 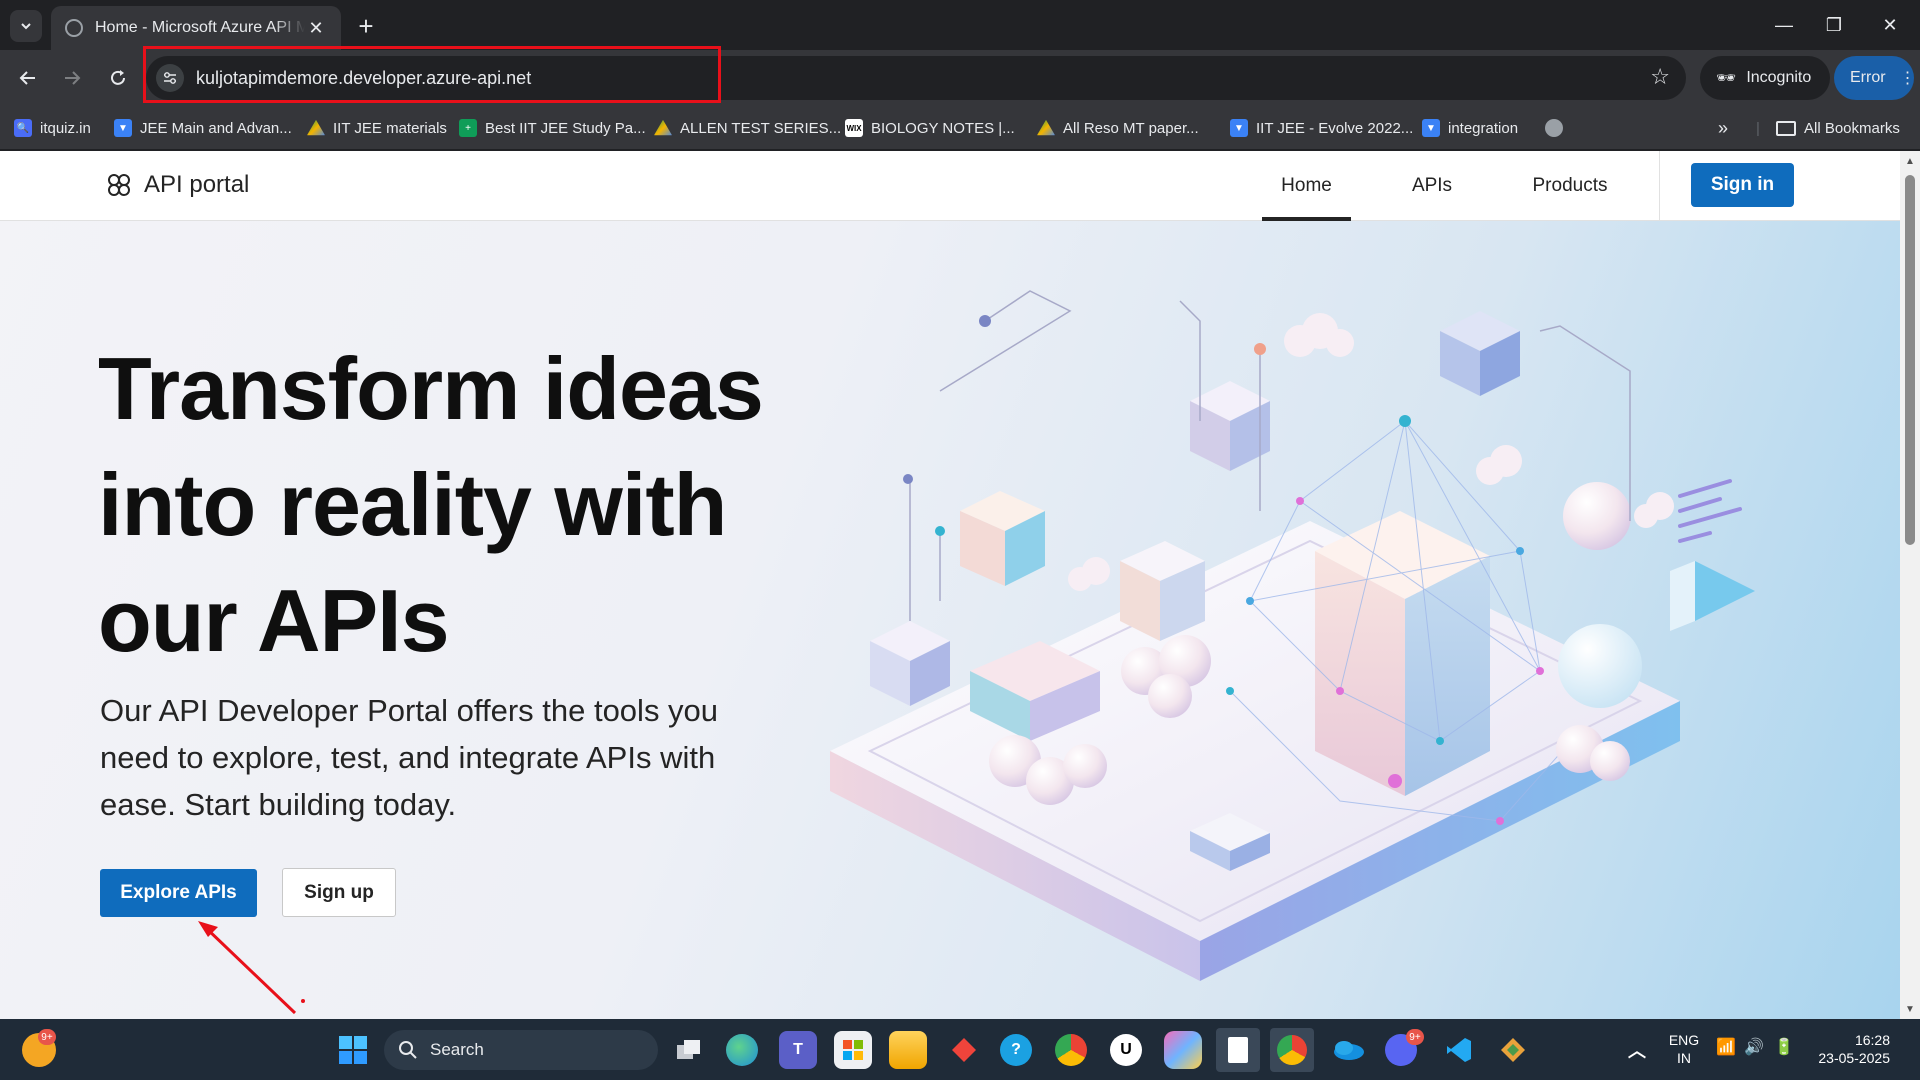 I want to click on volume-icon: 🔊, so click(x=1754, y=1048).